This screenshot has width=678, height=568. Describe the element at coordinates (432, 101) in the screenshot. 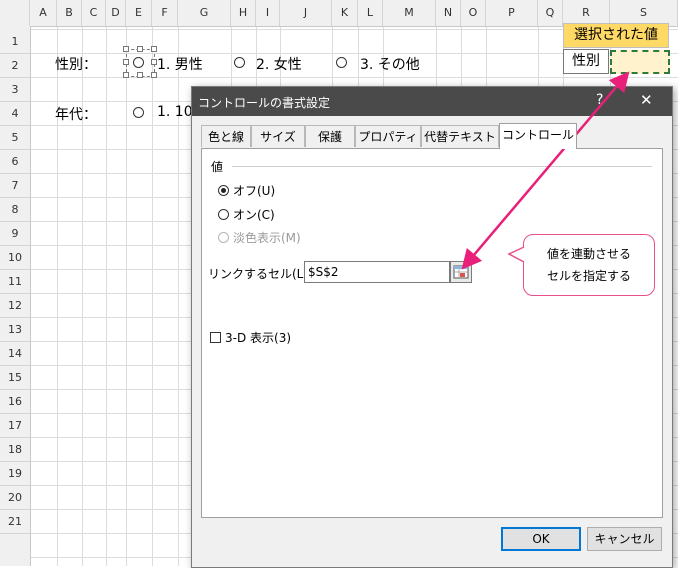

I see `dialog-titlebar: コントロールの書式設定 ? ✕` at that location.